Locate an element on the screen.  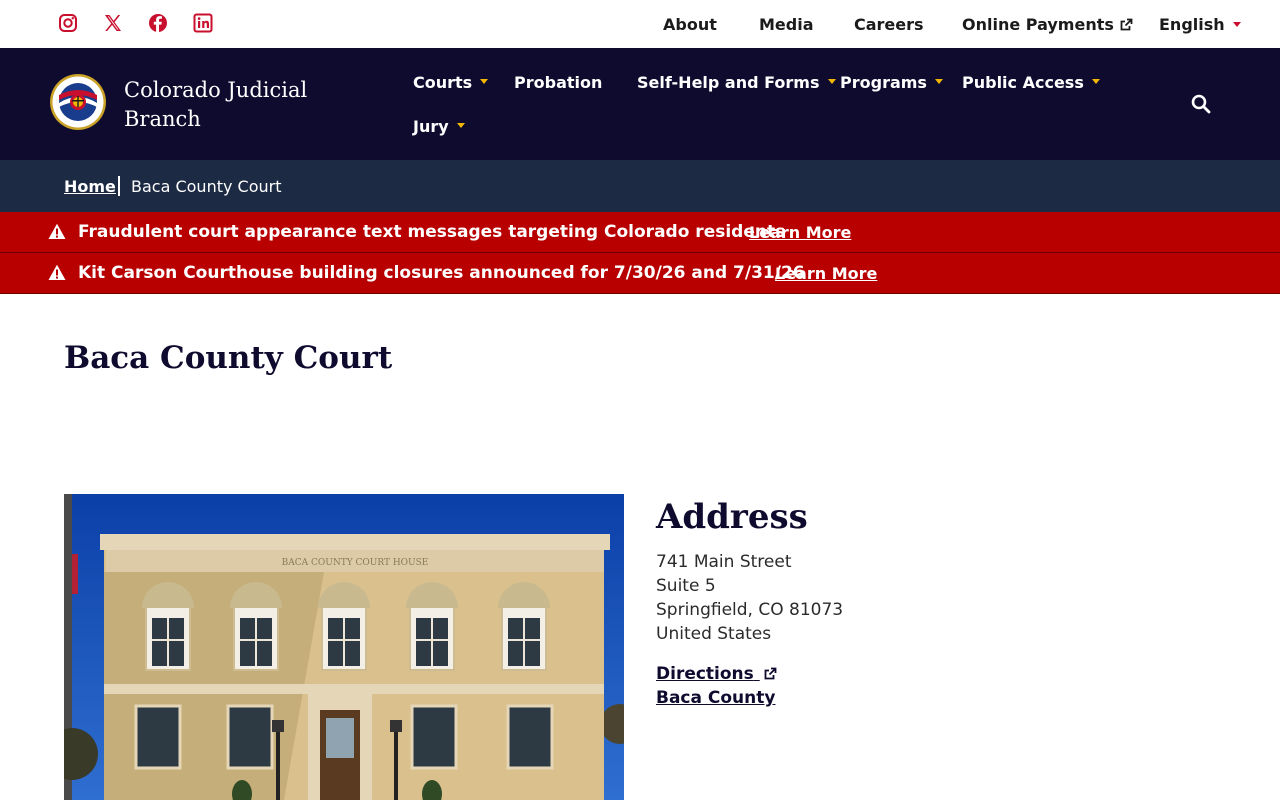
nav-label: Public Access is located at coordinates (1023, 82).